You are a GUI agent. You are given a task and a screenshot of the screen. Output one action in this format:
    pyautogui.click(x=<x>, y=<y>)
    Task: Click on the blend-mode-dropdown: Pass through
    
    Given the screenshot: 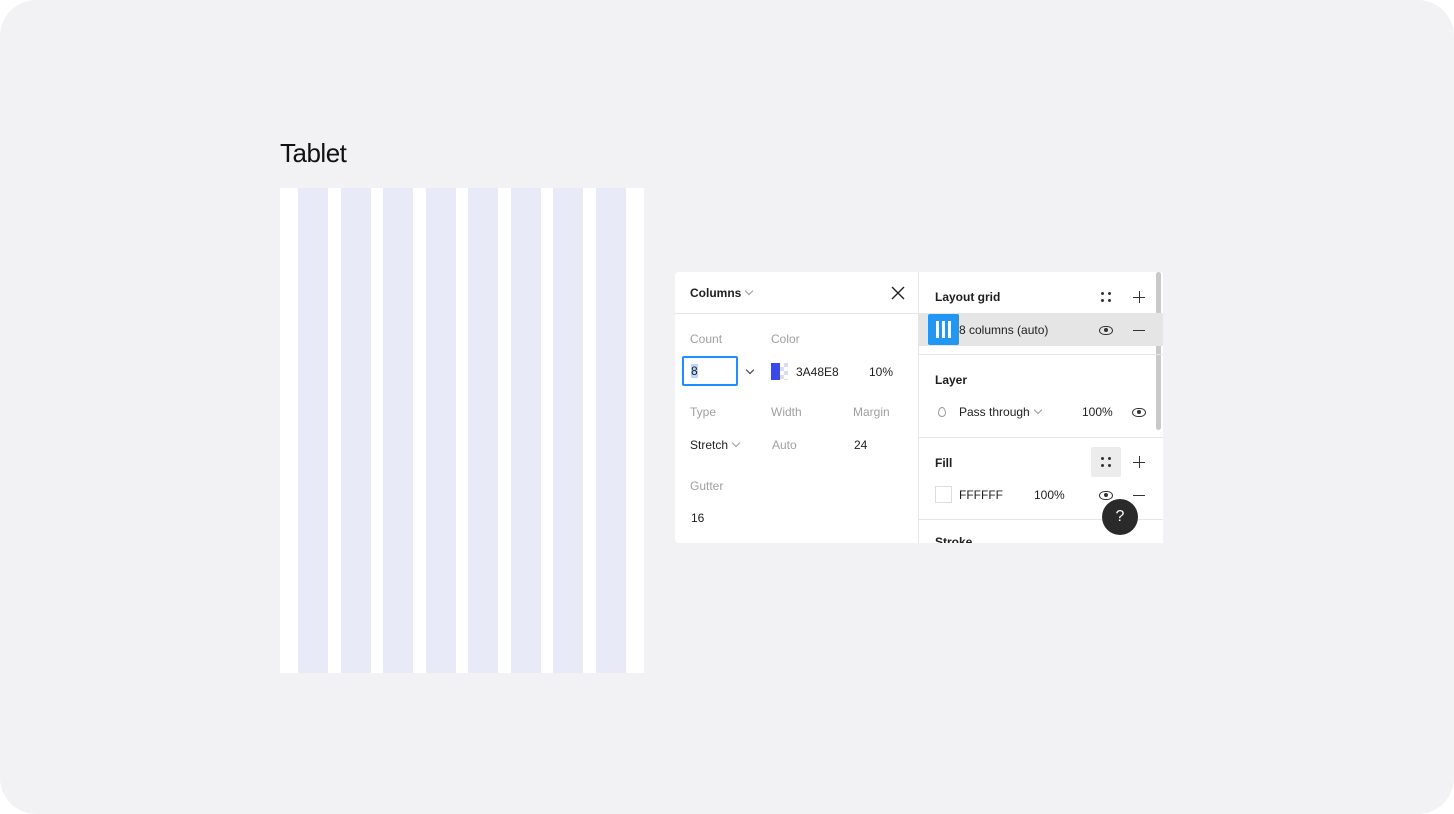 What is the action you would take?
    pyautogui.click(x=1000, y=412)
    